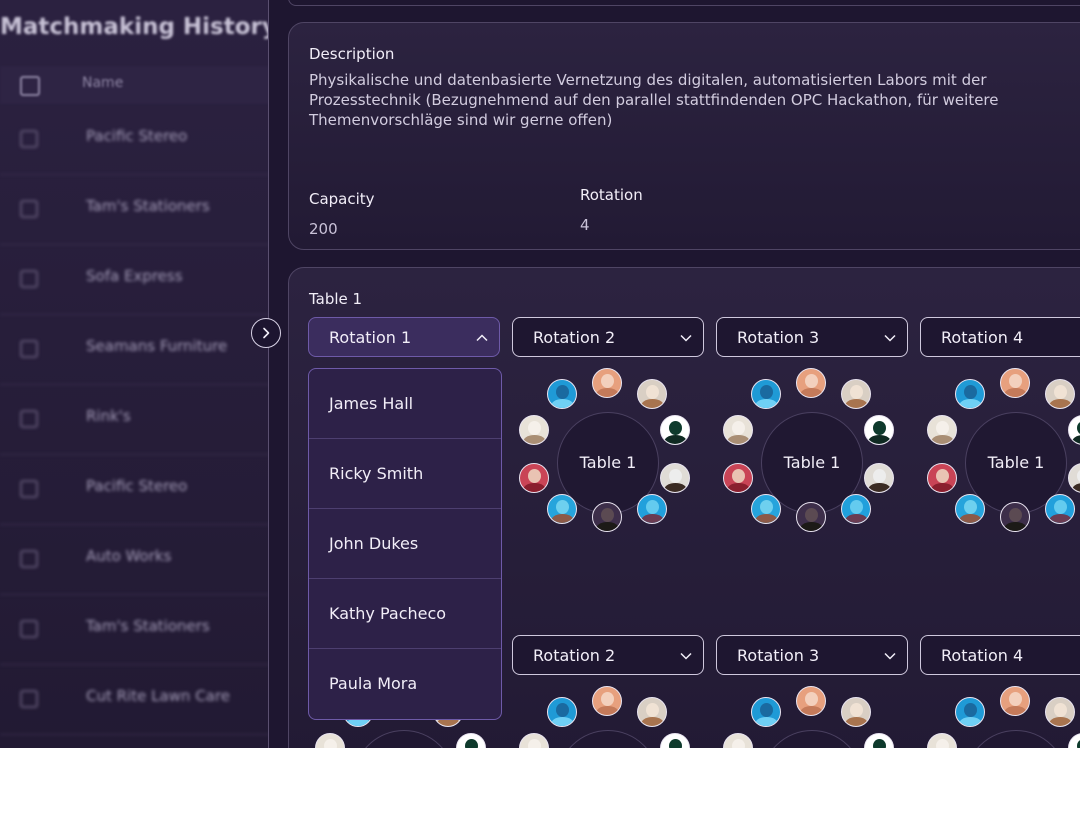 This screenshot has height=832, width=1080. Describe the element at coordinates (778, 655) in the screenshot. I see `select-value: Rotation 3` at that location.